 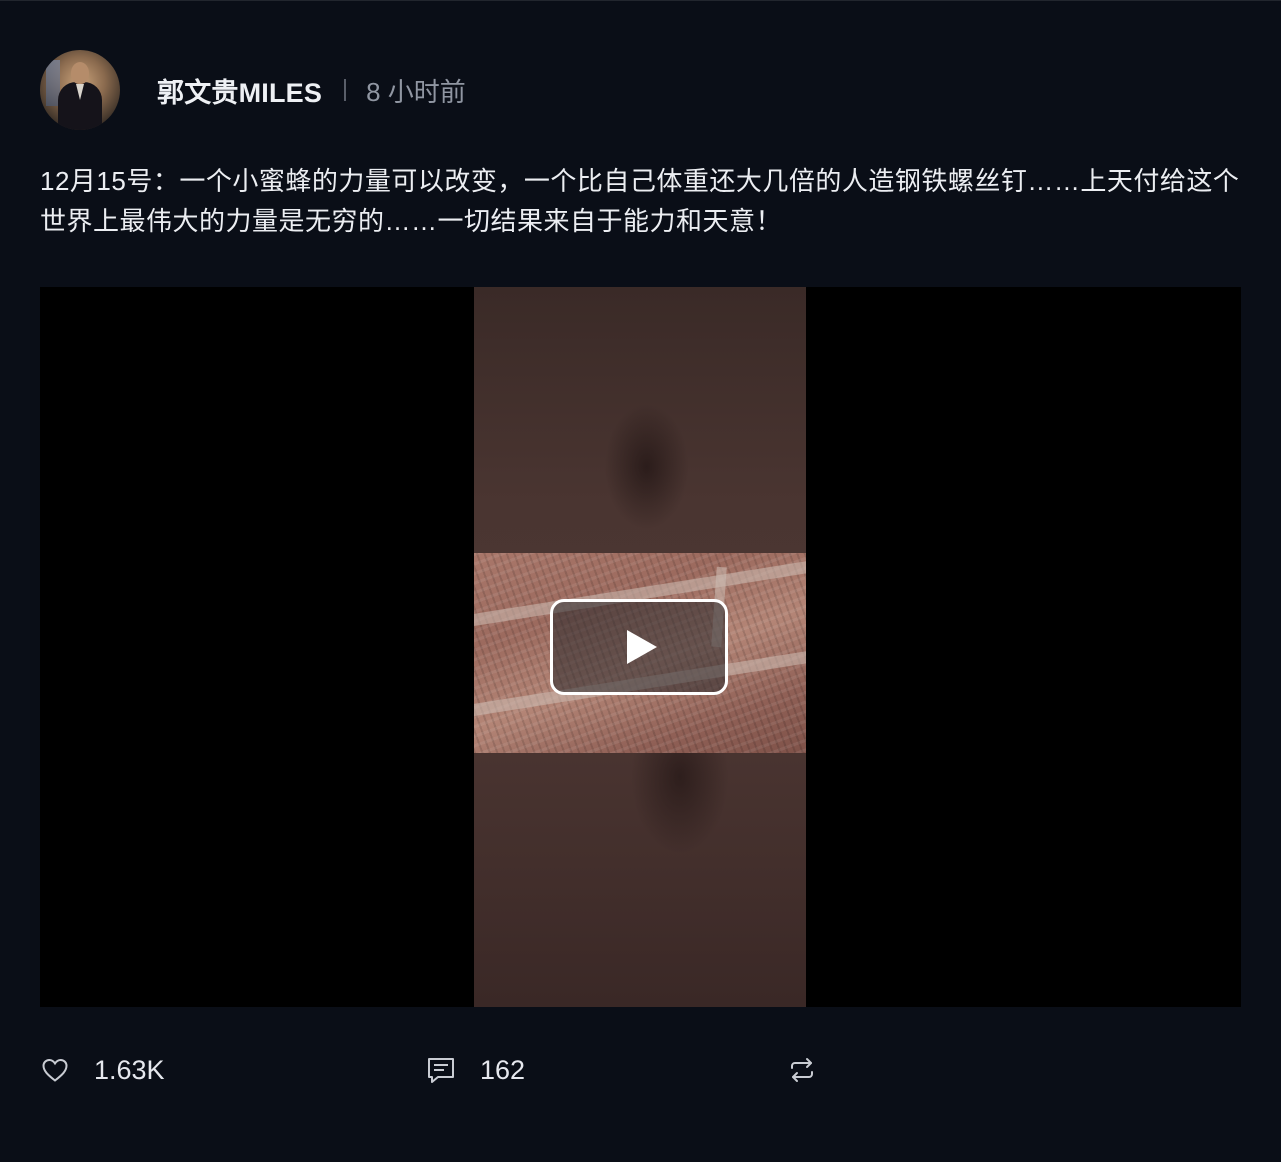 I want to click on divider, so click(x=345, y=90).